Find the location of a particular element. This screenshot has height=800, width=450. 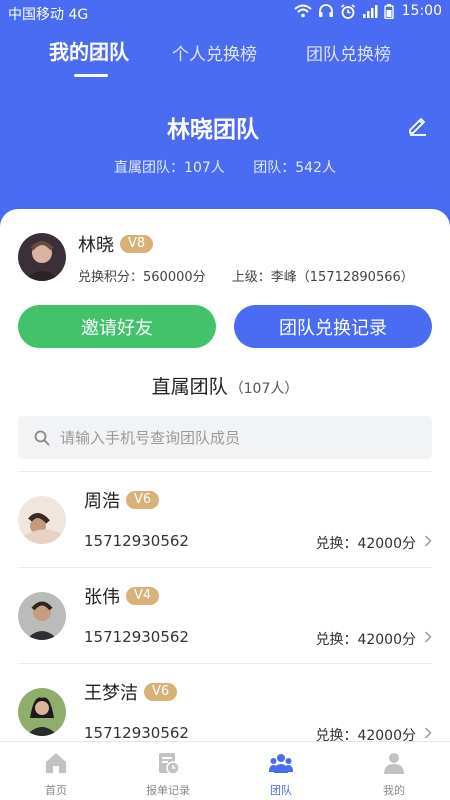

nav-home-label: 首页 is located at coordinates (56, 790).